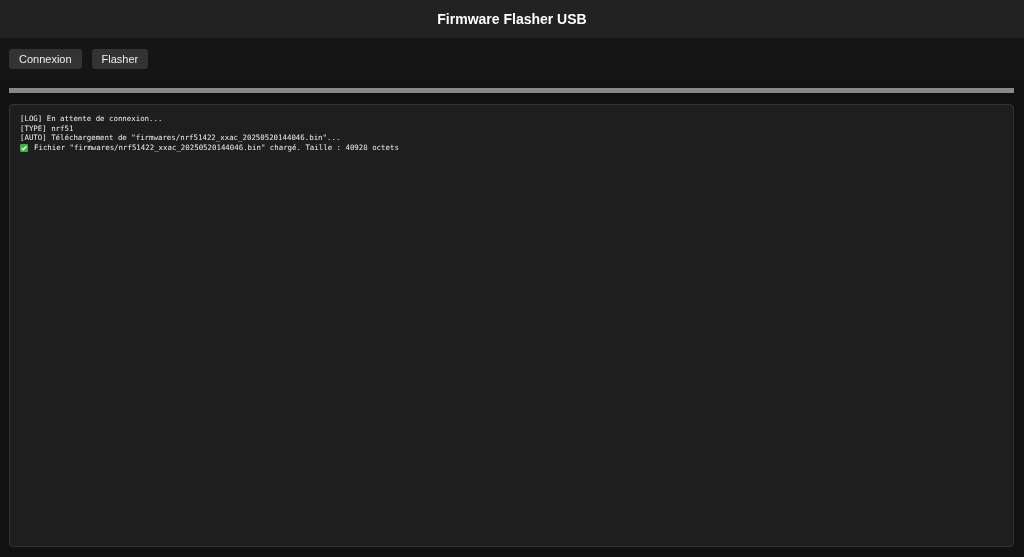 Image resolution: width=1024 pixels, height=557 pixels. What do you see at coordinates (120, 59) in the screenshot?
I see `action-button: Flasher` at bounding box center [120, 59].